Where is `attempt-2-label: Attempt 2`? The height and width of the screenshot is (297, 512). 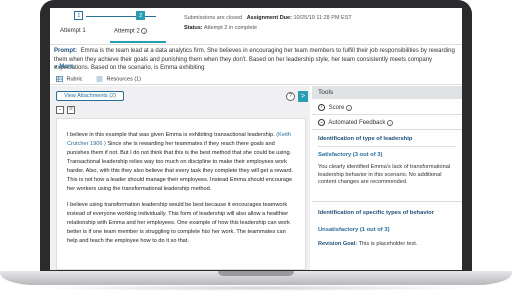
attempt-2-label: Attempt 2 is located at coordinates (127, 31).